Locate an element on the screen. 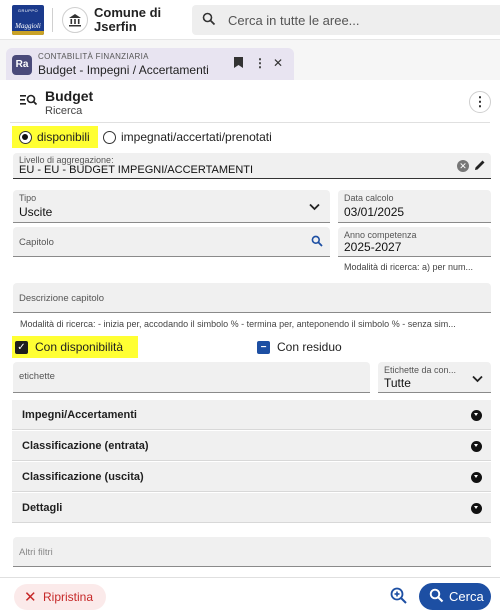  altri-filtri-input: Altri filtri is located at coordinates (252, 552).